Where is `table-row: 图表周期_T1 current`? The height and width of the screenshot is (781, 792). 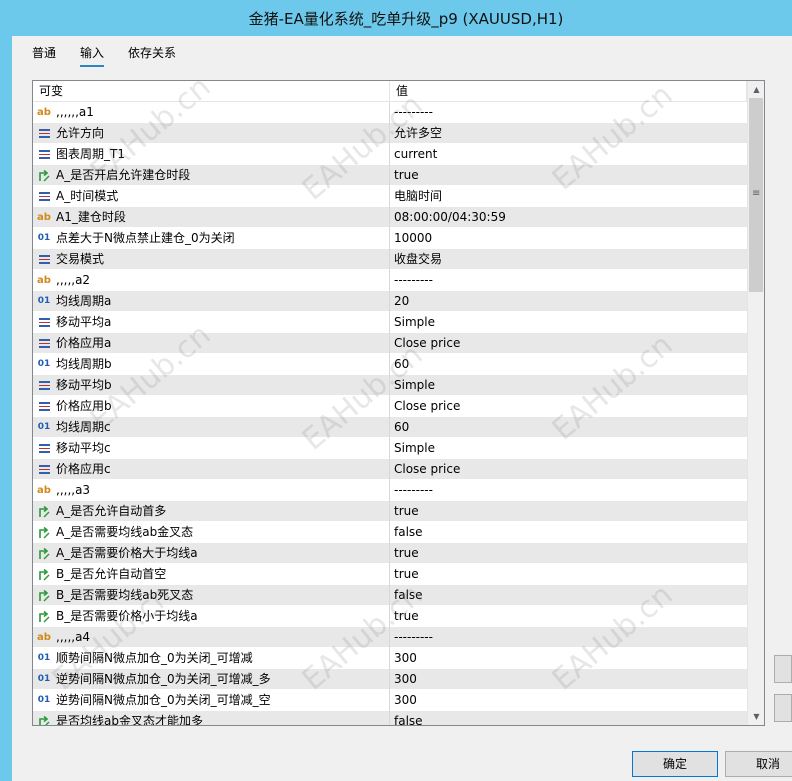 table-row: 图表周期_T1 current is located at coordinates (390, 154).